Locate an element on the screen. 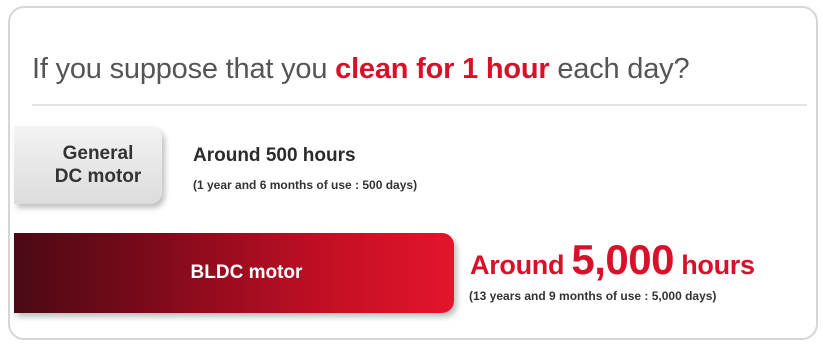 The height and width of the screenshot is (345, 823). bldc-motor-bar: BLDC motor is located at coordinates (234, 273).